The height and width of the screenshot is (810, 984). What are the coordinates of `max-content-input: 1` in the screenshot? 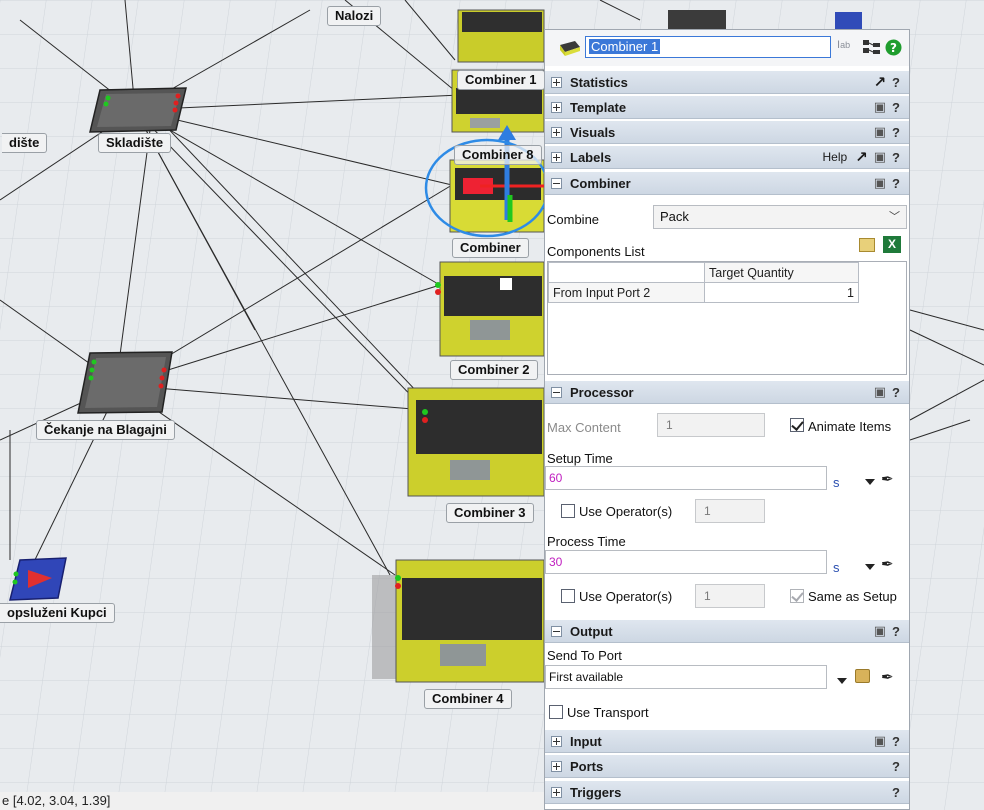 It's located at (711, 425).